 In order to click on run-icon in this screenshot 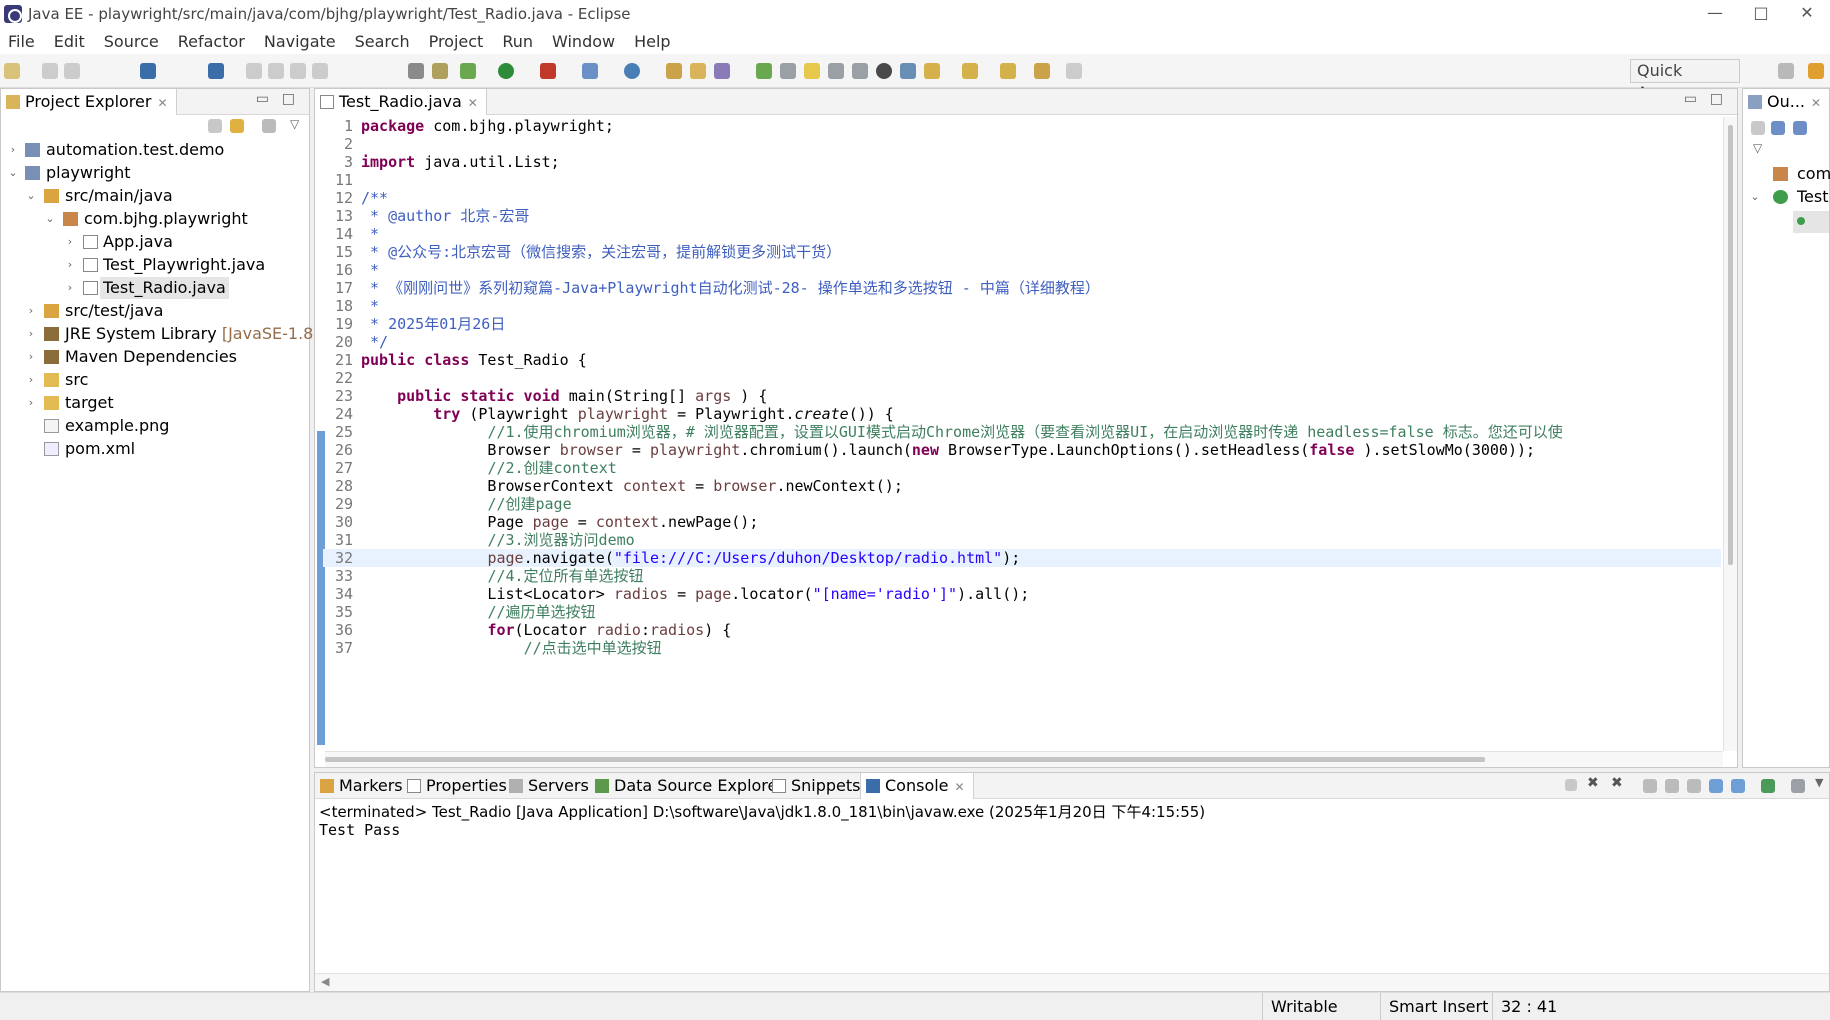, I will do `click(506, 71)`.